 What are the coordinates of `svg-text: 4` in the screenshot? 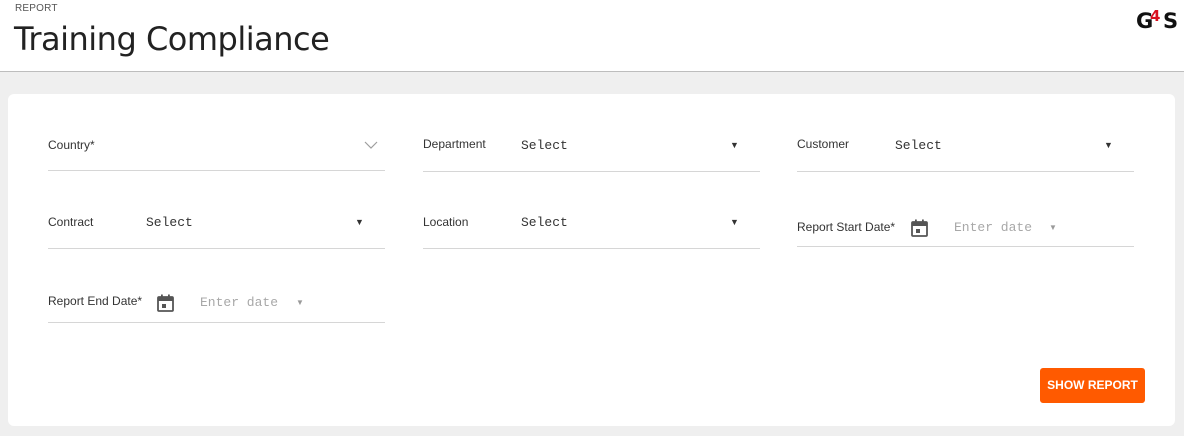 It's located at (1155, 16).